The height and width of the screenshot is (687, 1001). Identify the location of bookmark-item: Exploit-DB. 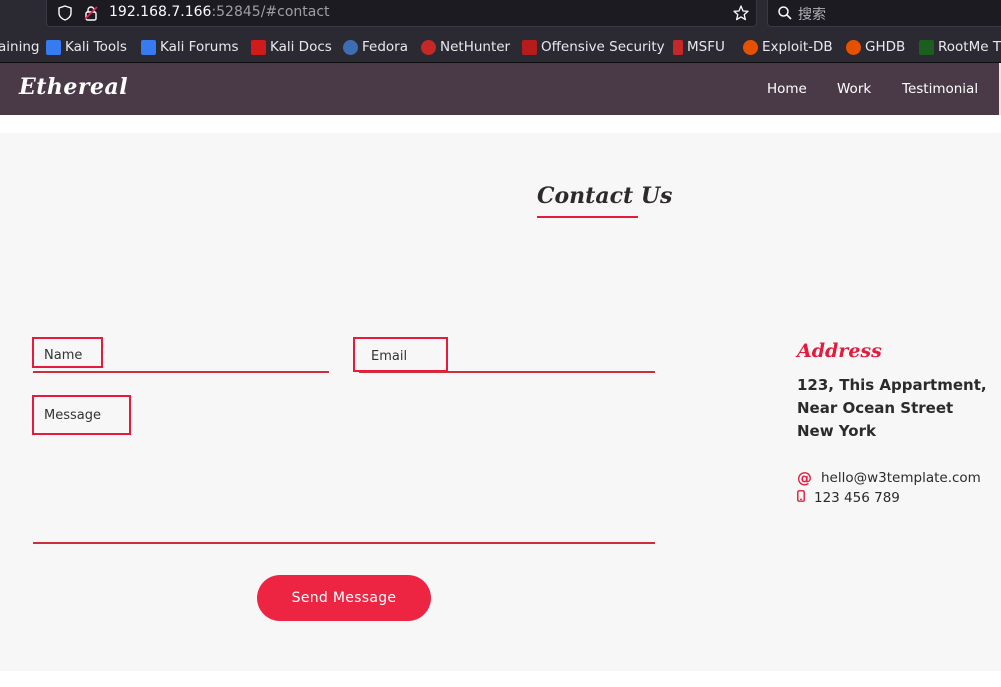
(788, 47).